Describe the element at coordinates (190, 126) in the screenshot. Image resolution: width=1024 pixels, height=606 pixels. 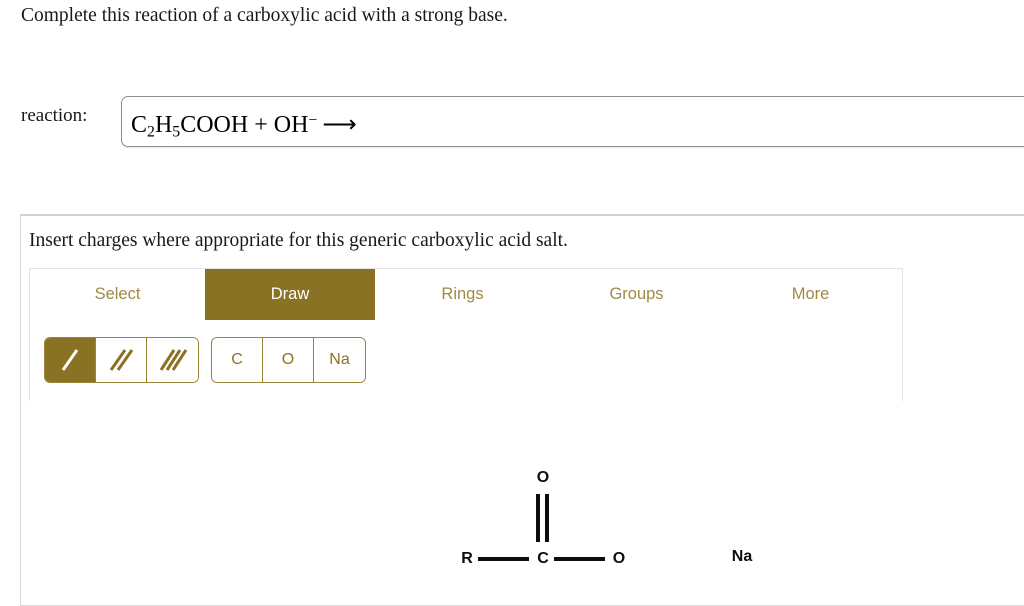
I see `reactant-one: C2H5COOH` at that location.